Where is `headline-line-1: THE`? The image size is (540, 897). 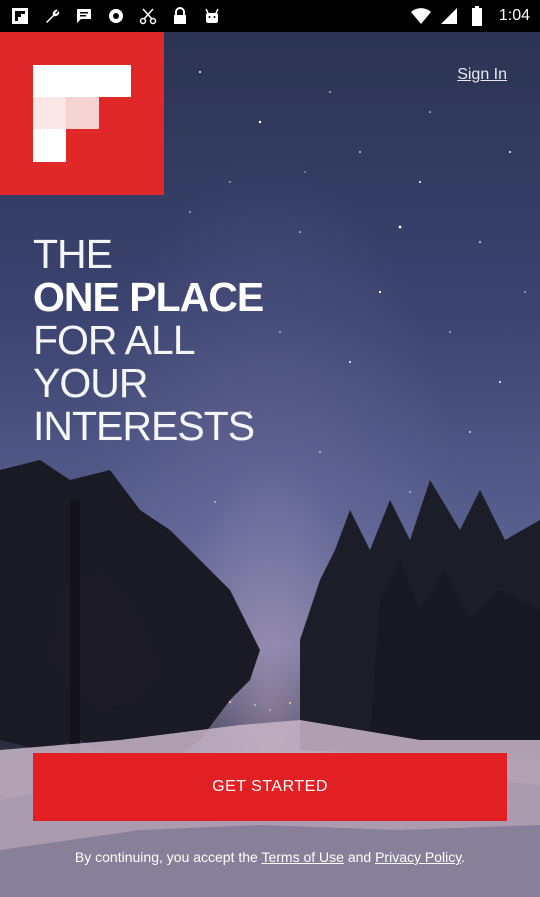
headline-line-1: THE is located at coordinates (73, 254).